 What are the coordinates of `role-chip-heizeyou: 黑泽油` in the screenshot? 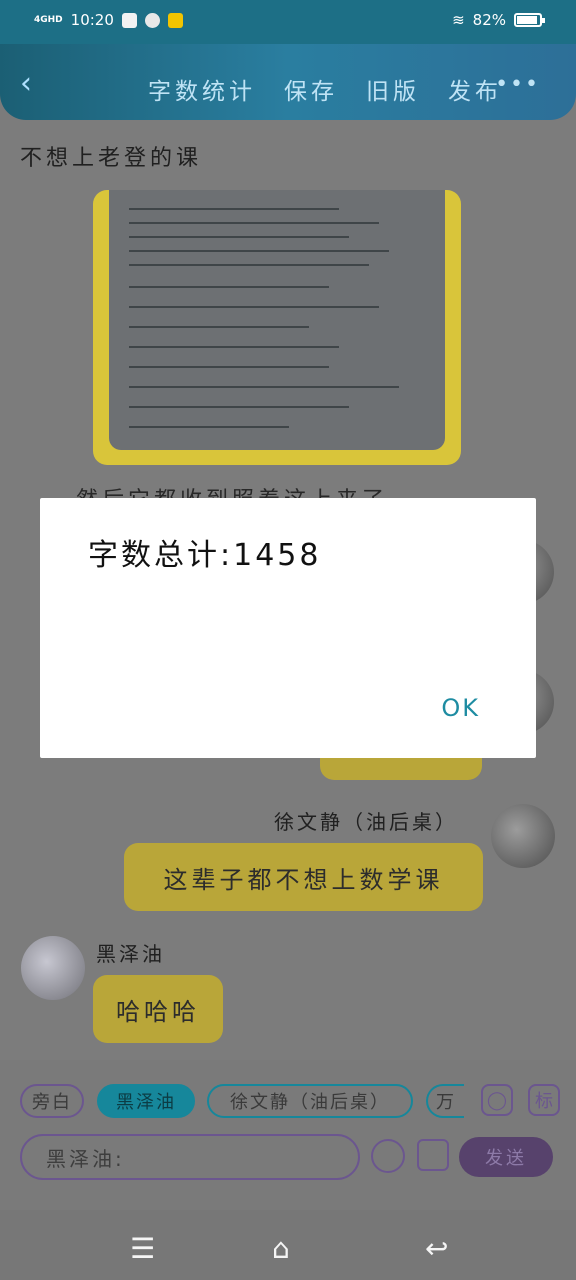 It's located at (146, 1101).